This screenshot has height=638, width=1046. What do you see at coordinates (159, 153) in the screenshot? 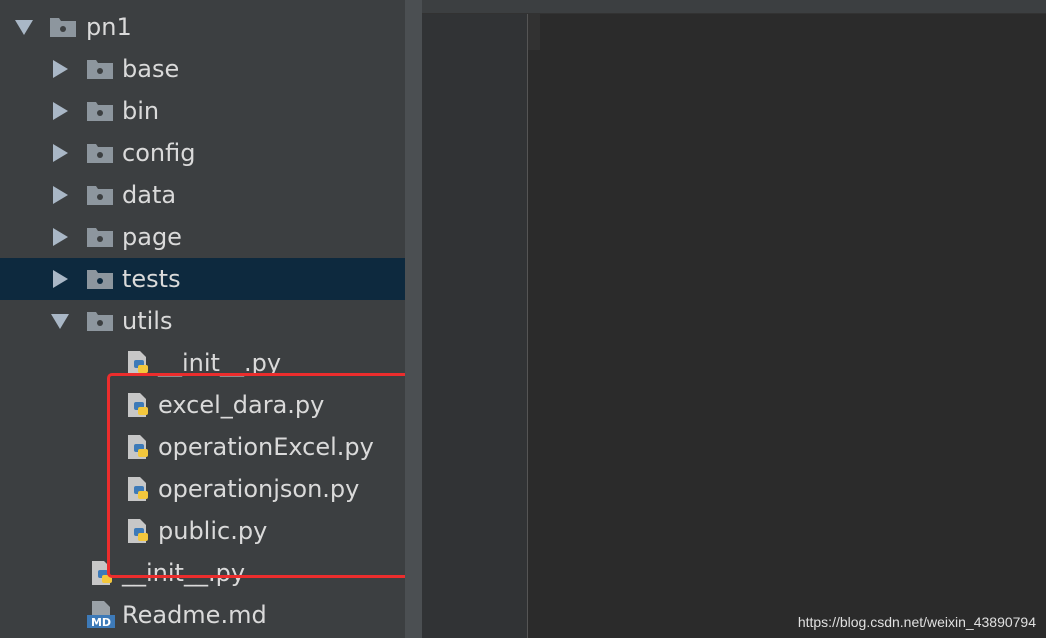
I see `tree-label-folder: config` at bounding box center [159, 153].